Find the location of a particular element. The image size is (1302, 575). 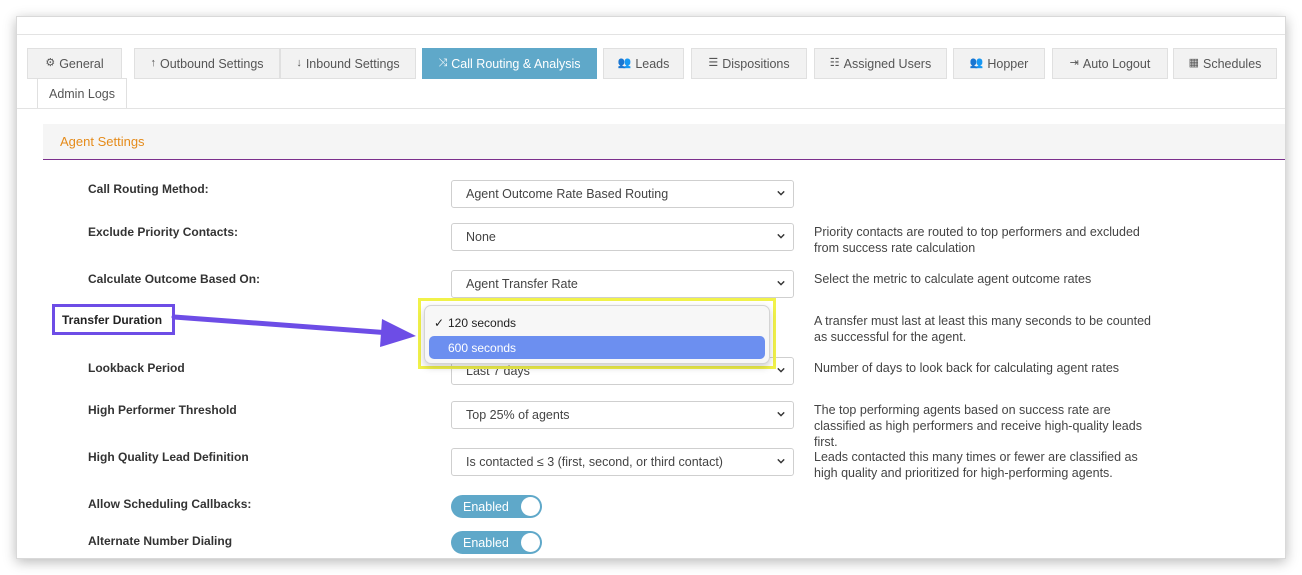

arrow-up-icon: ↑ is located at coordinates (153, 63).